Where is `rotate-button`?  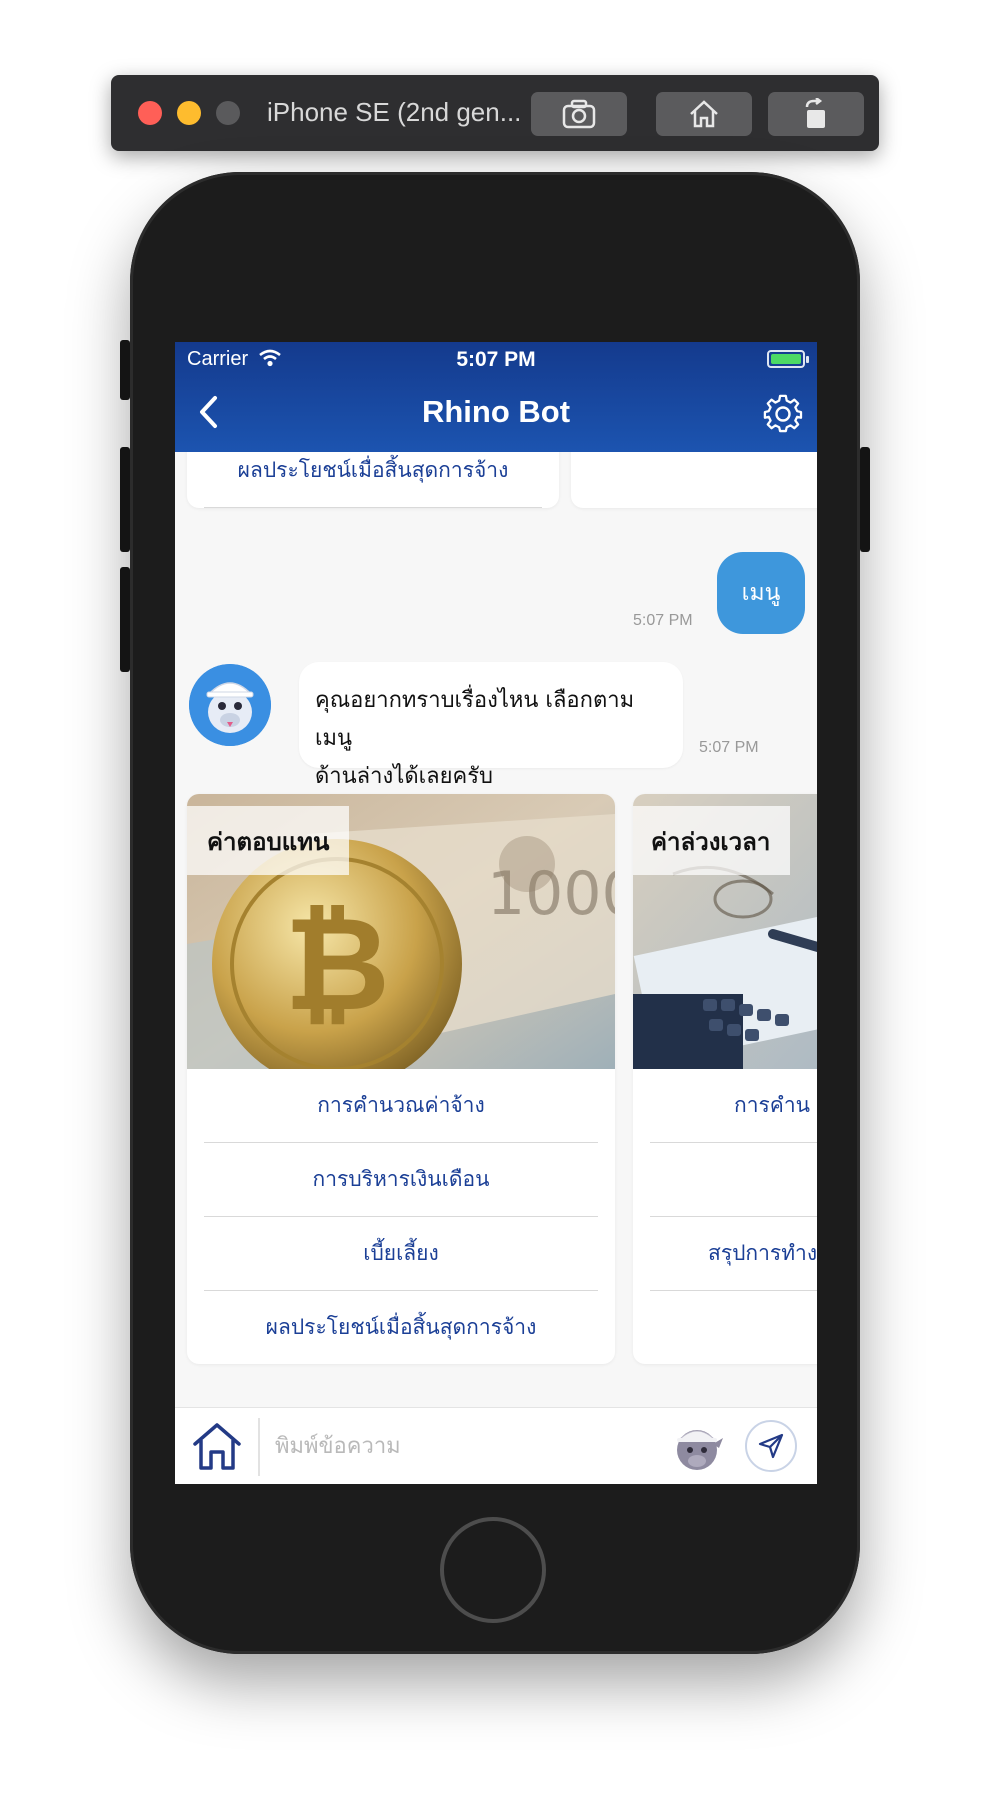 rotate-button is located at coordinates (816, 114).